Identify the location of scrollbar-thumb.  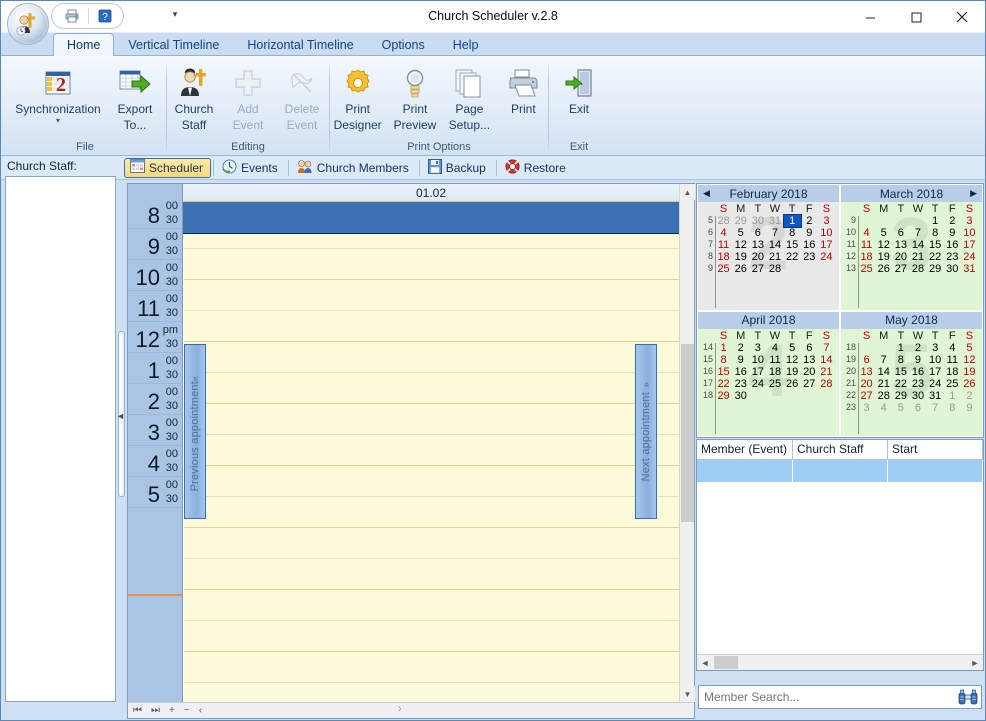
(687, 433).